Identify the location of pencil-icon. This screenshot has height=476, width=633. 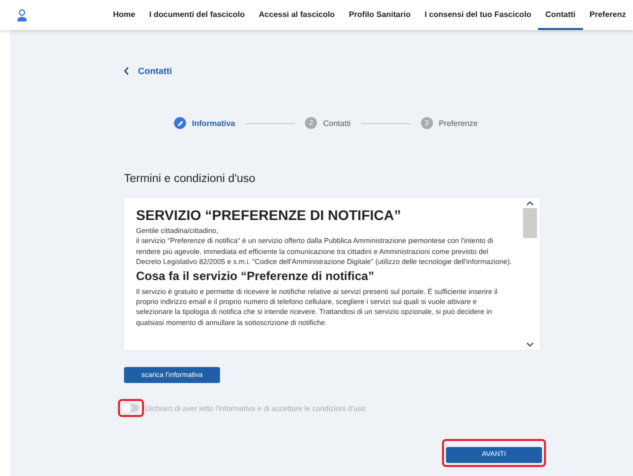
(180, 123).